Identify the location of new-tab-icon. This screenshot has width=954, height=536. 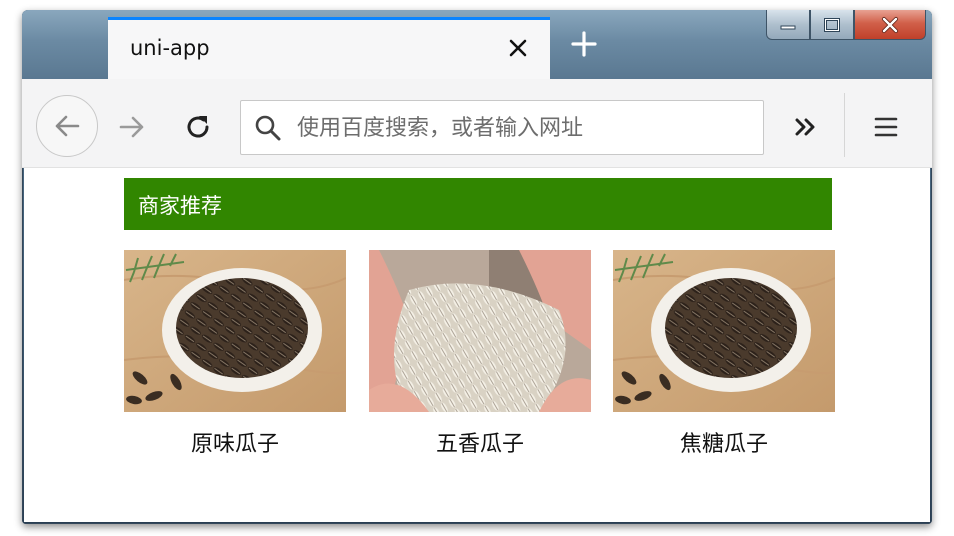
(584, 44).